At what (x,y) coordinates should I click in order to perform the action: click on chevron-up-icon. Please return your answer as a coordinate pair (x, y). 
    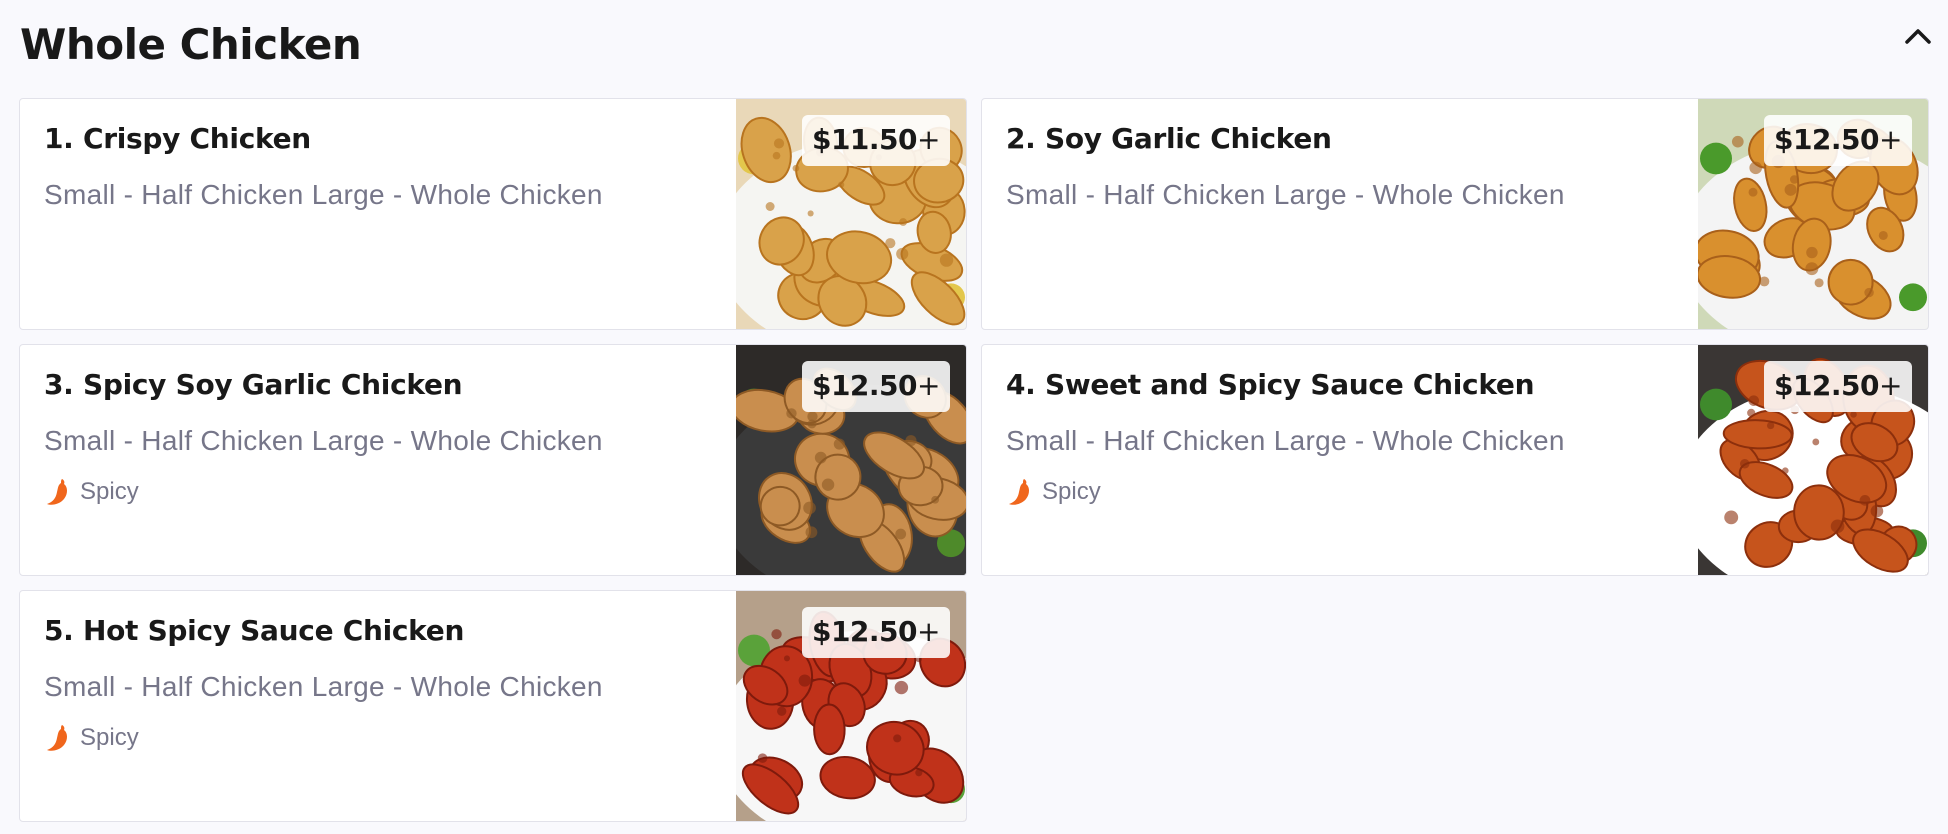
    Looking at the image, I should click on (1918, 36).